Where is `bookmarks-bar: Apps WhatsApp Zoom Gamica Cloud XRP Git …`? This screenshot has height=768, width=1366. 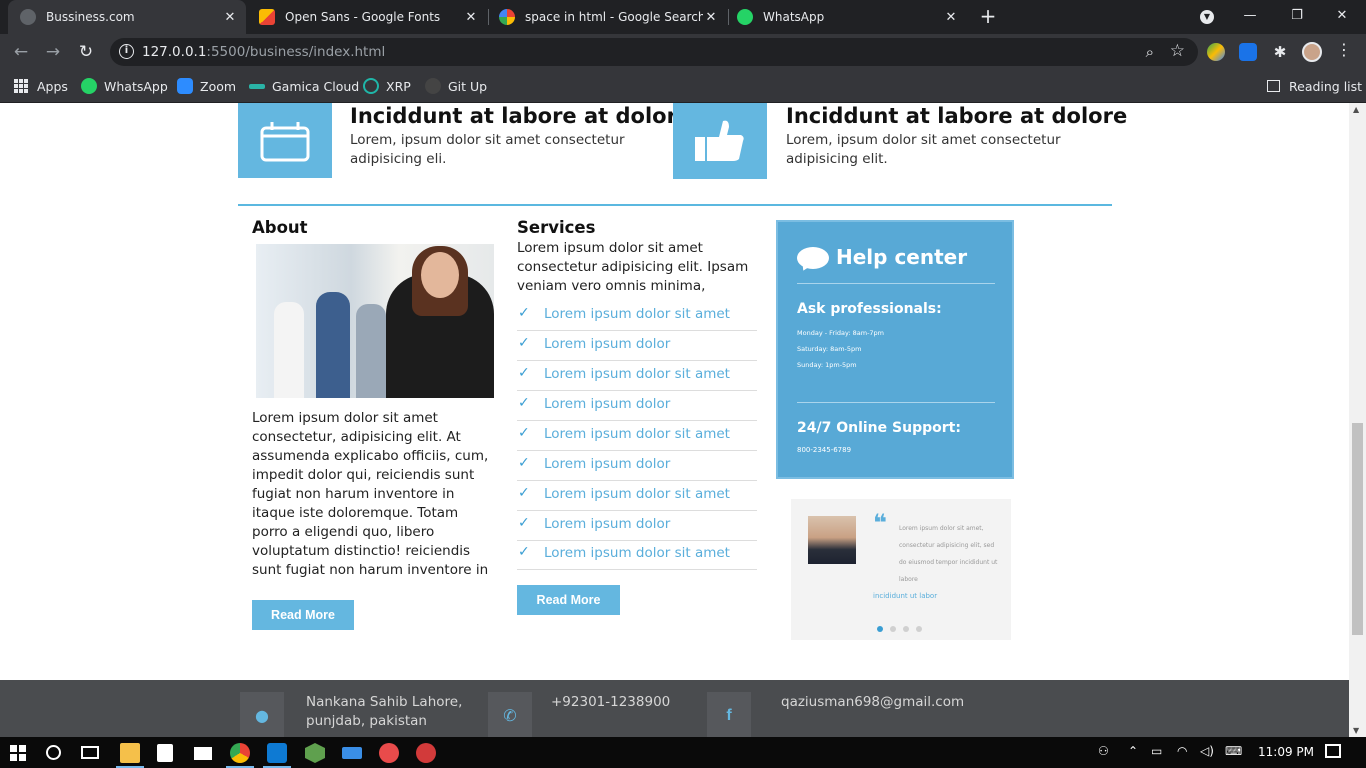 bookmarks-bar: Apps WhatsApp Zoom Gamica Cloud XRP Git … is located at coordinates (683, 86).